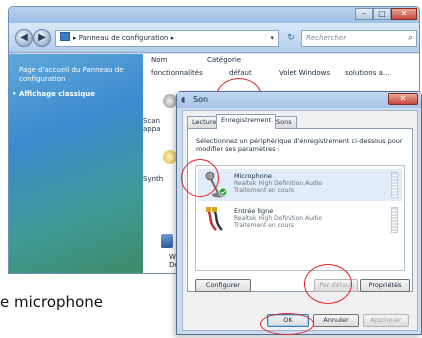  What do you see at coordinates (223, 285) in the screenshot?
I see `configure-button: Configurer` at bounding box center [223, 285].